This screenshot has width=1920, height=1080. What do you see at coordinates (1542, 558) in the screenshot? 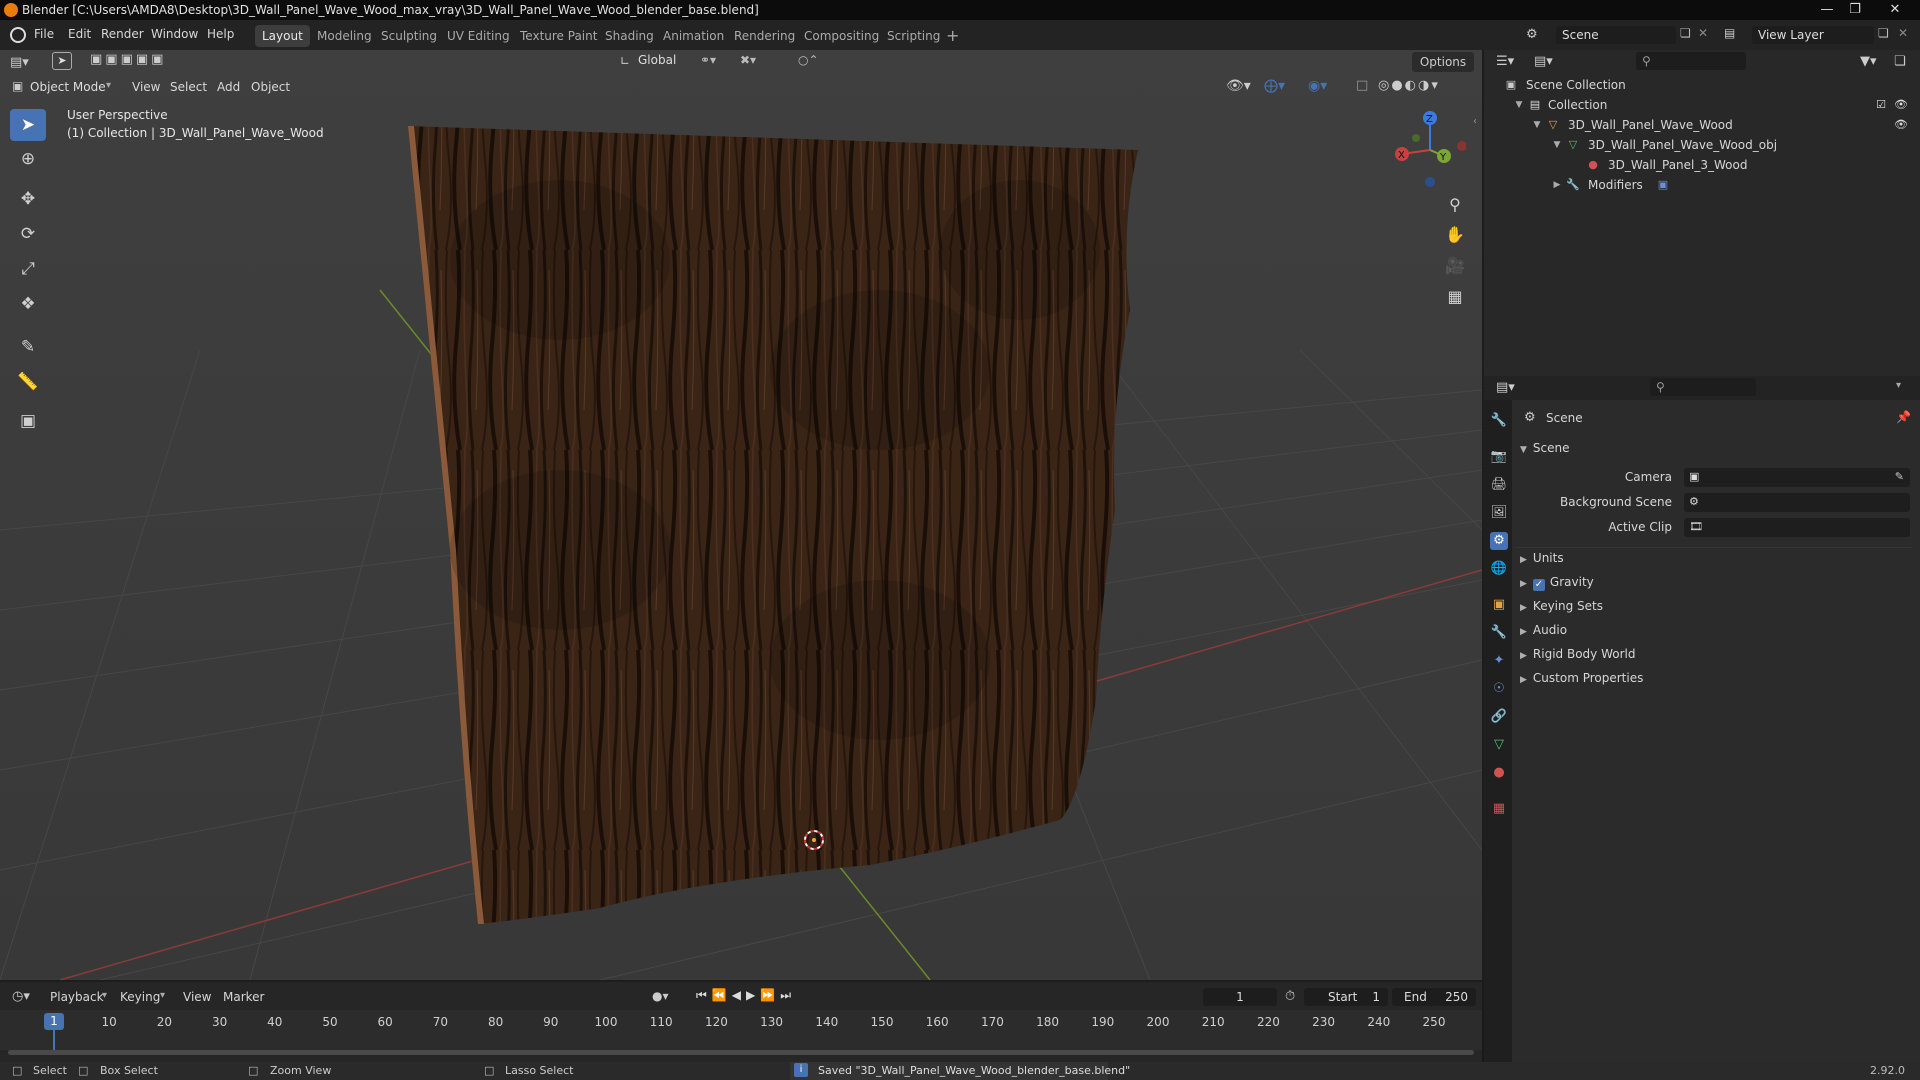
I see `panel-units: ▶ Units` at bounding box center [1542, 558].